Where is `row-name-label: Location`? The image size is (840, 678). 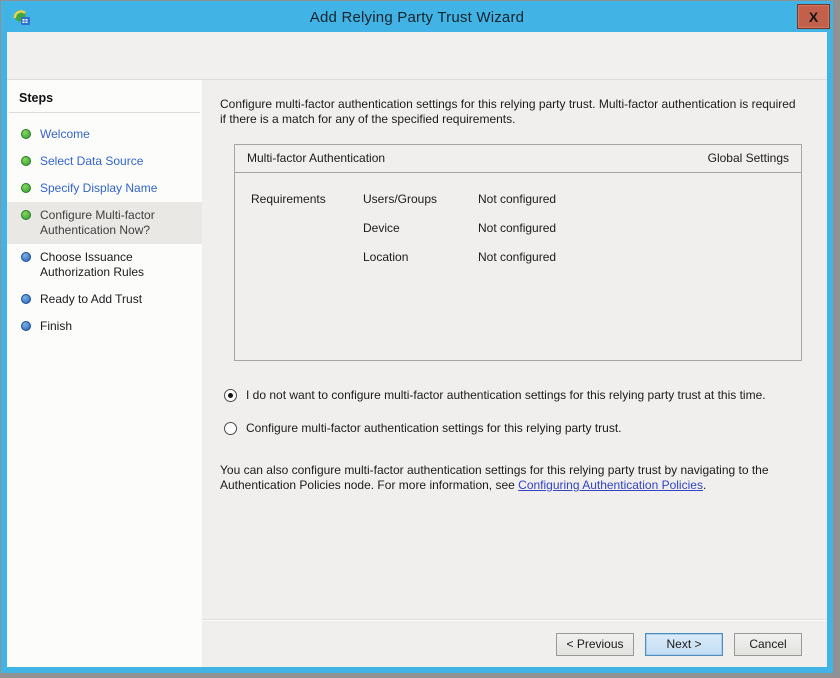
row-name-label: Location is located at coordinates (386, 257).